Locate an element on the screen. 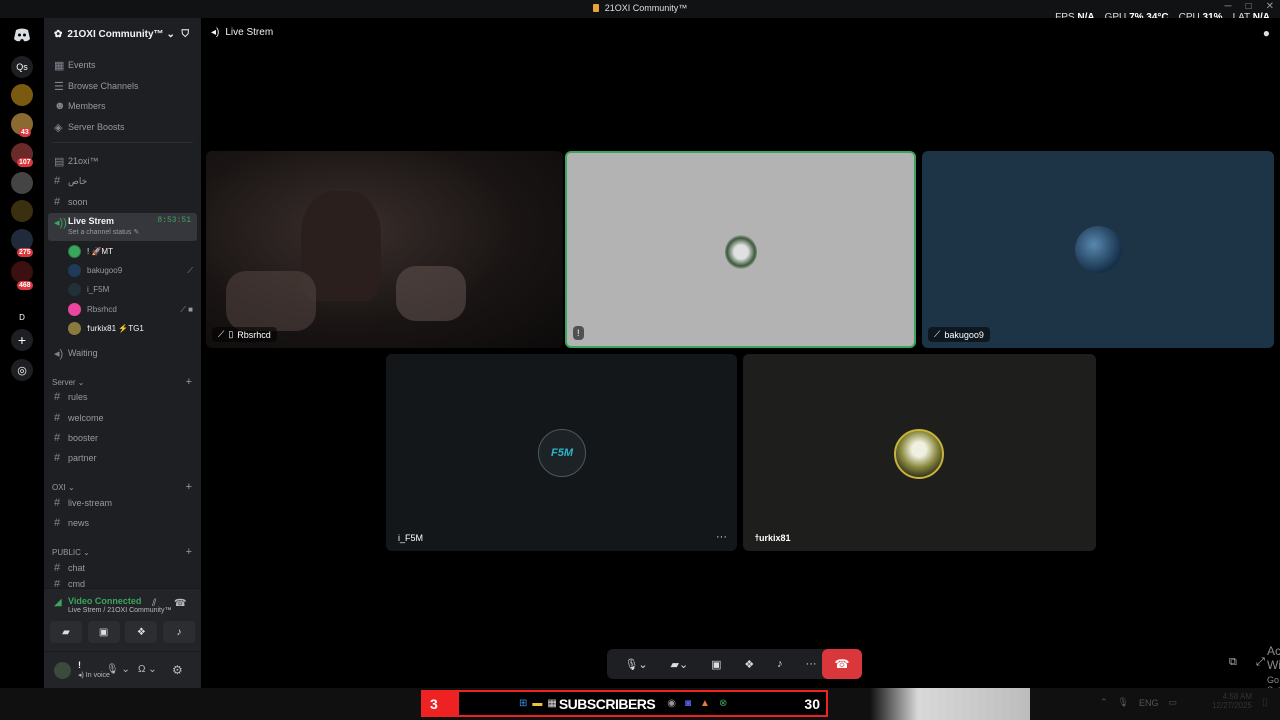 Image resolution: width=1280 pixels, height=720 pixels. channel-rules: # rules is located at coordinates (122, 397).